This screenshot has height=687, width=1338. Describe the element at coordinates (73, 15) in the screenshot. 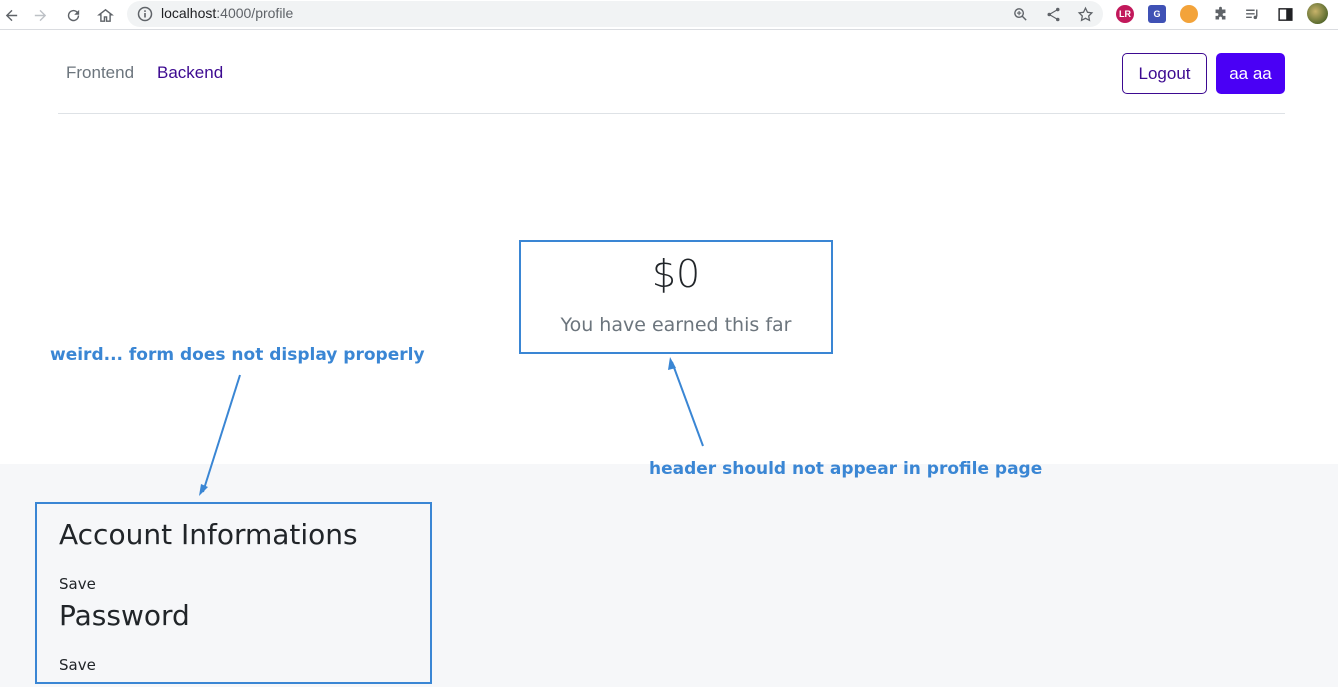

I see `reload-icon` at that location.